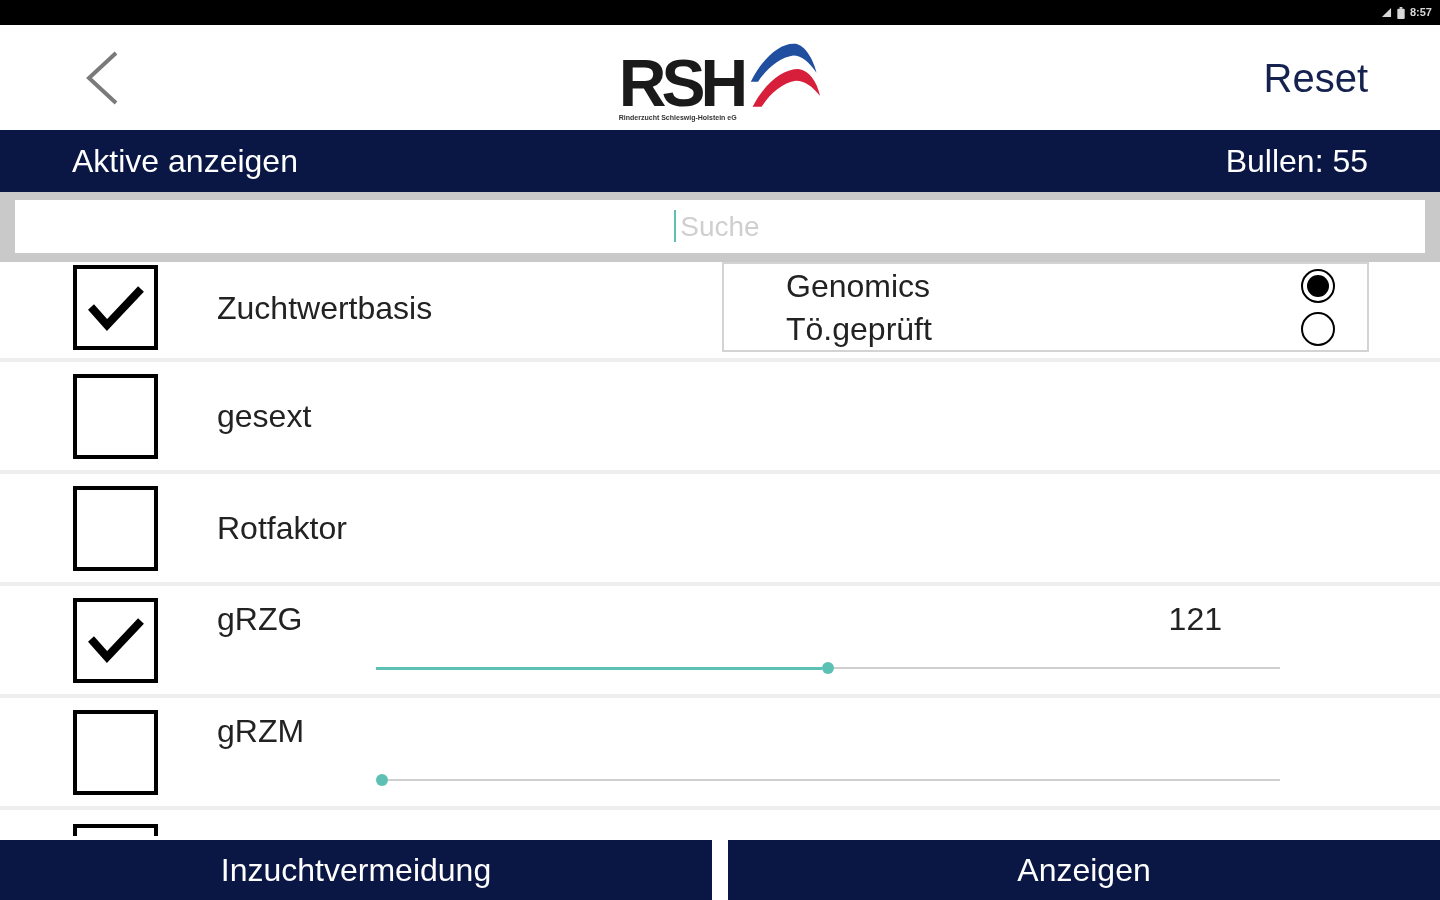 The image size is (1440, 900). Describe the element at coordinates (1400, 12) in the screenshot. I see `battery-icon` at that location.